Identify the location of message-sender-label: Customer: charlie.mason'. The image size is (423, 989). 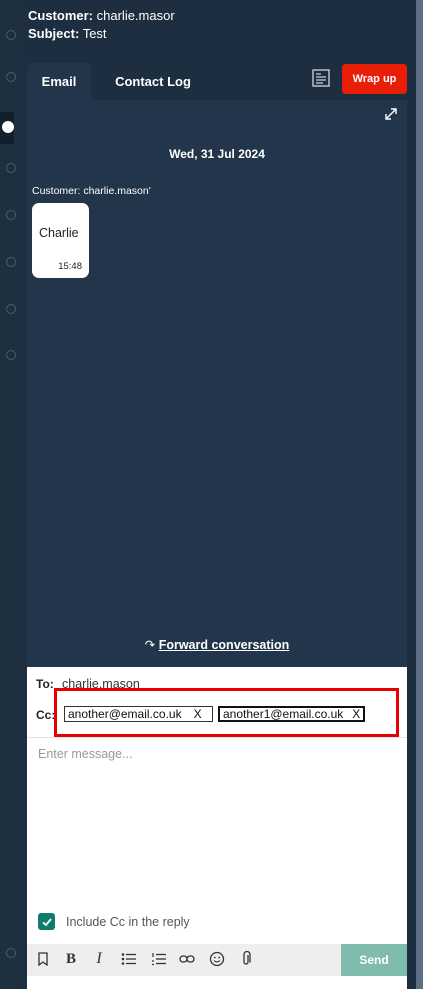
(91, 191).